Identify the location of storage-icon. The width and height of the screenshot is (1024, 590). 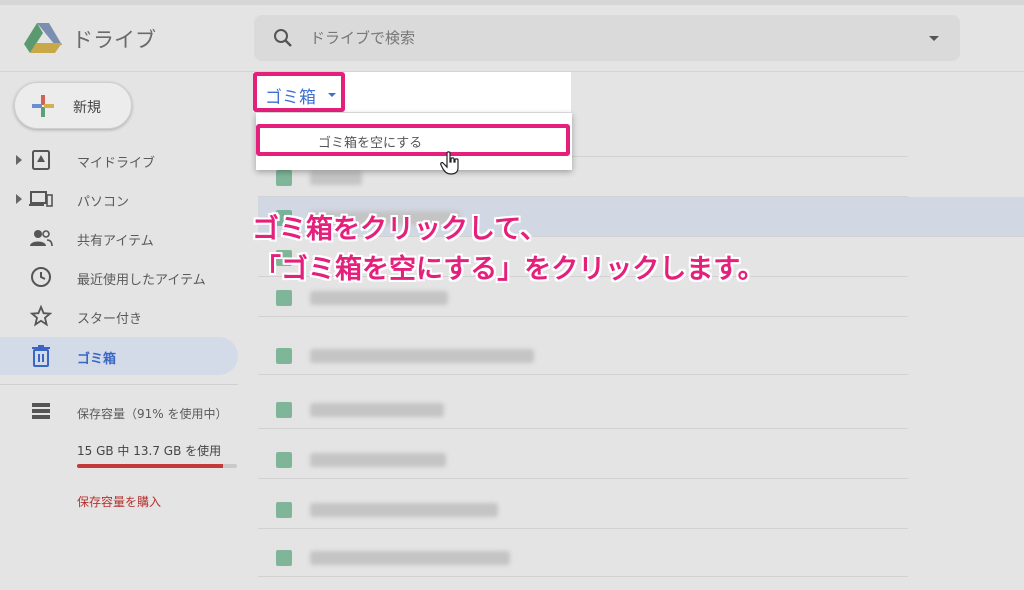
(41, 411).